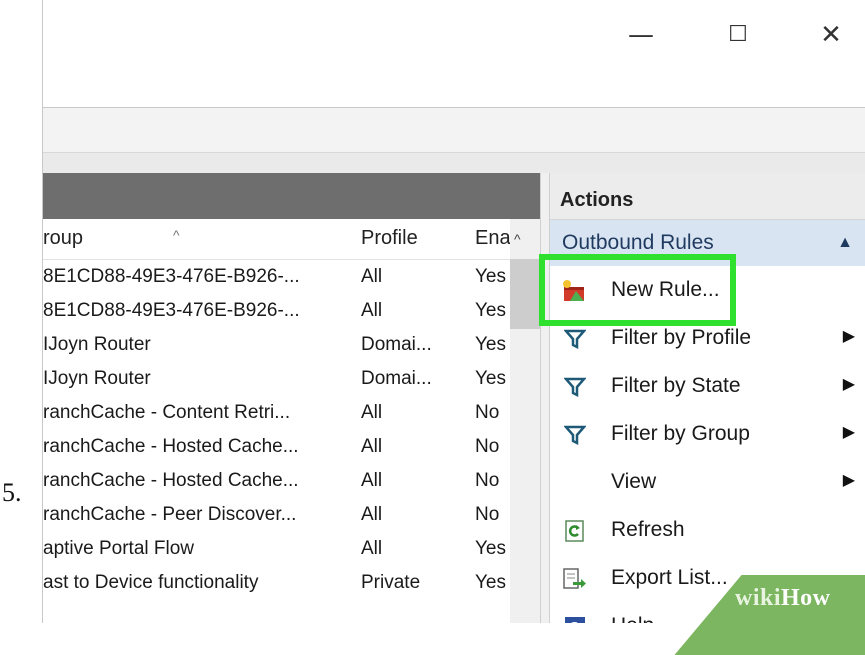 This screenshot has width=865, height=655. I want to click on cell-group: ast to Device functionality, so click(151, 582).